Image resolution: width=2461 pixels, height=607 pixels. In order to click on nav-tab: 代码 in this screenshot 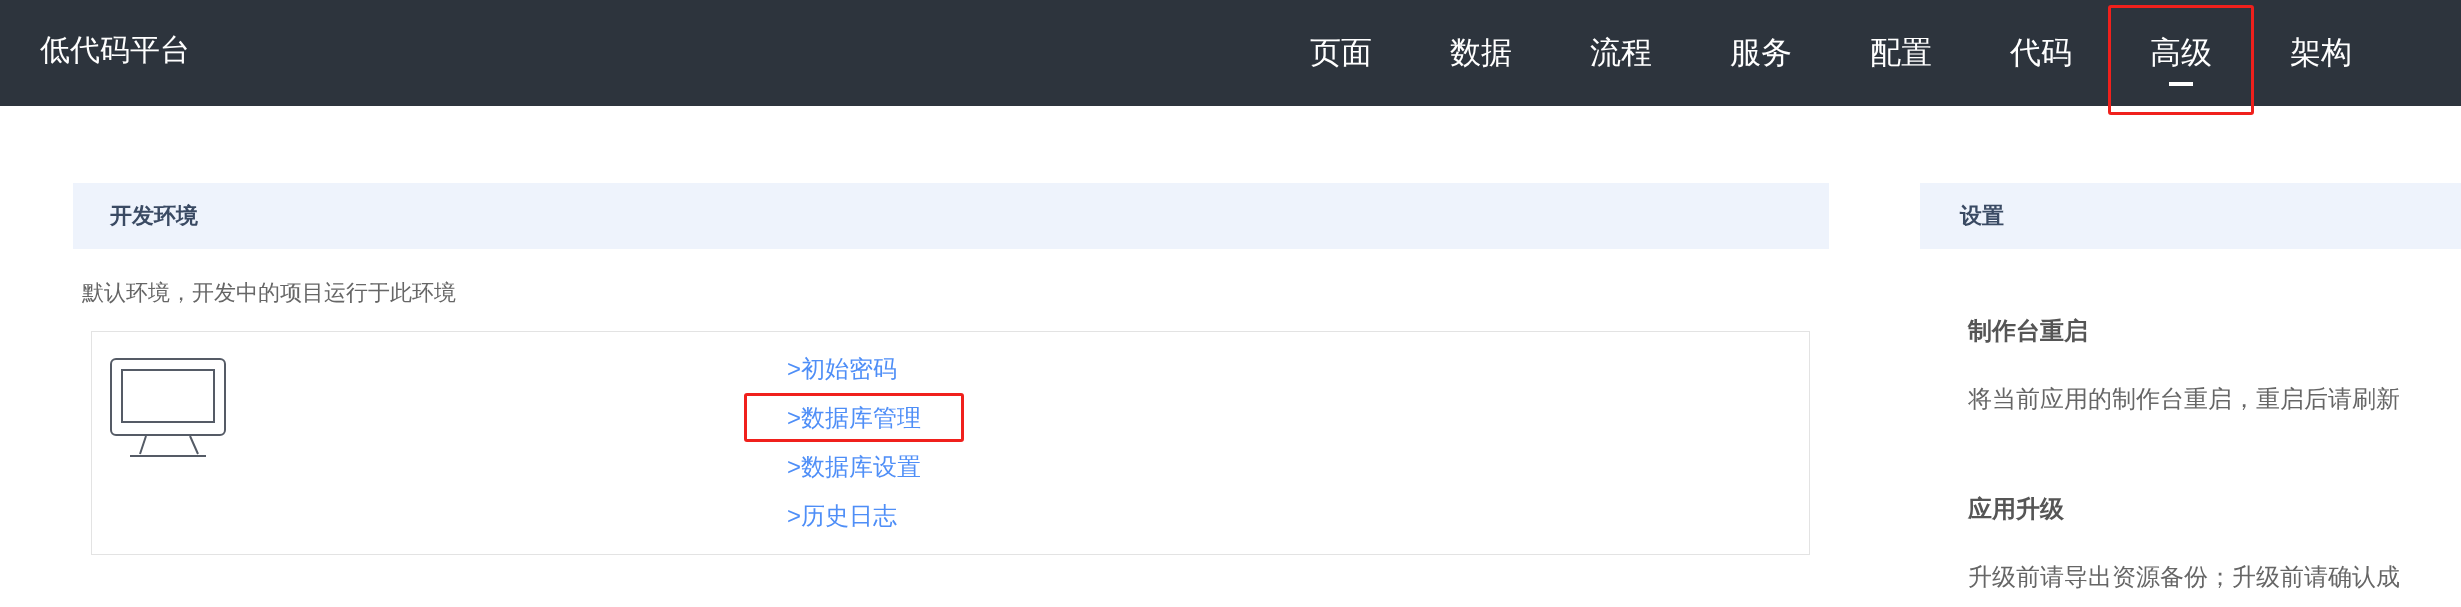, I will do `click(2041, 60)`.